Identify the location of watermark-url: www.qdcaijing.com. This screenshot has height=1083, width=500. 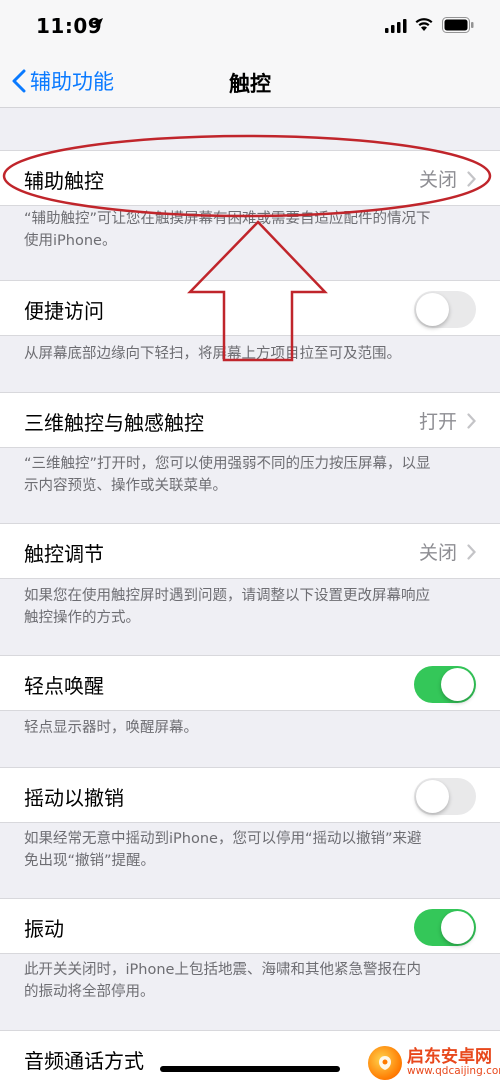
(453, 1071).